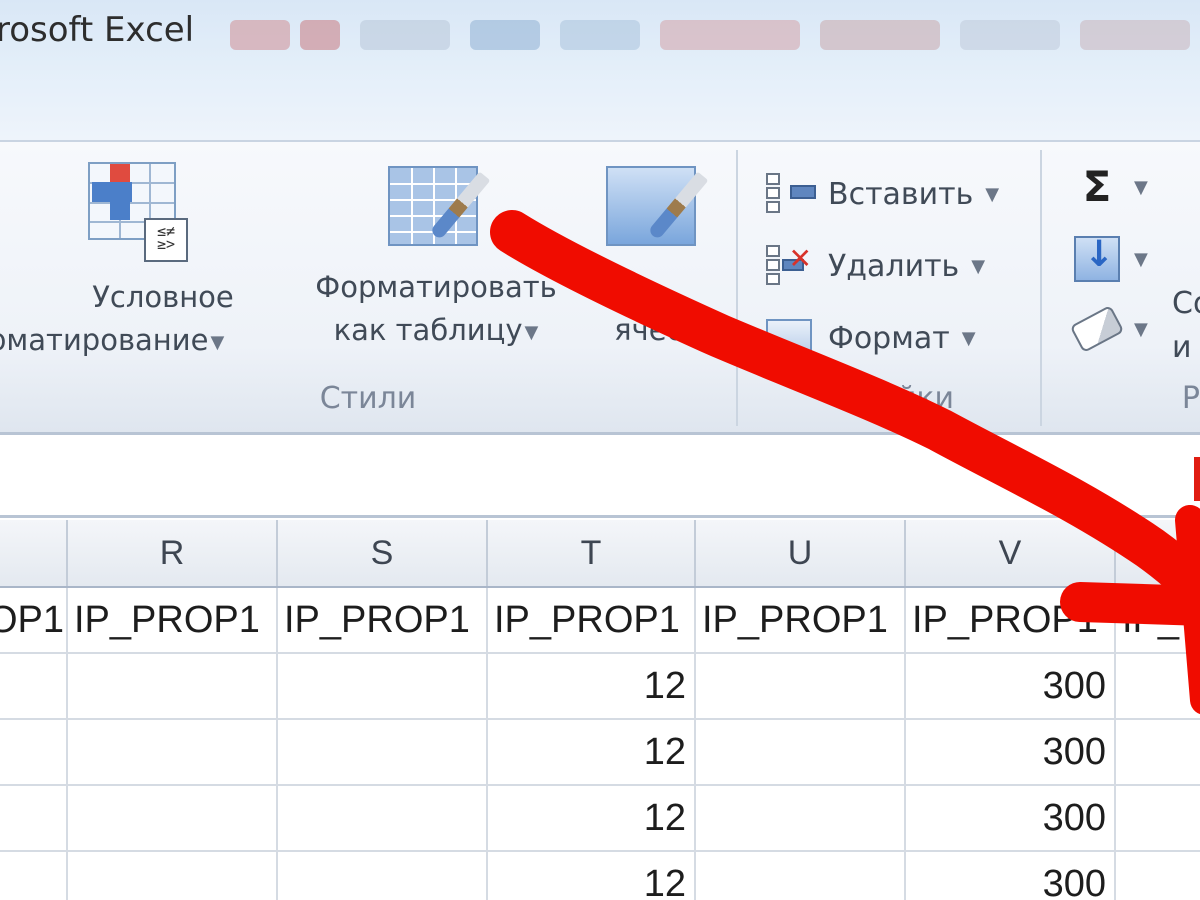 This screenshot has width=1200, height=900. I want to click on autosum-button: Σ ▼, so click(1111, 187).